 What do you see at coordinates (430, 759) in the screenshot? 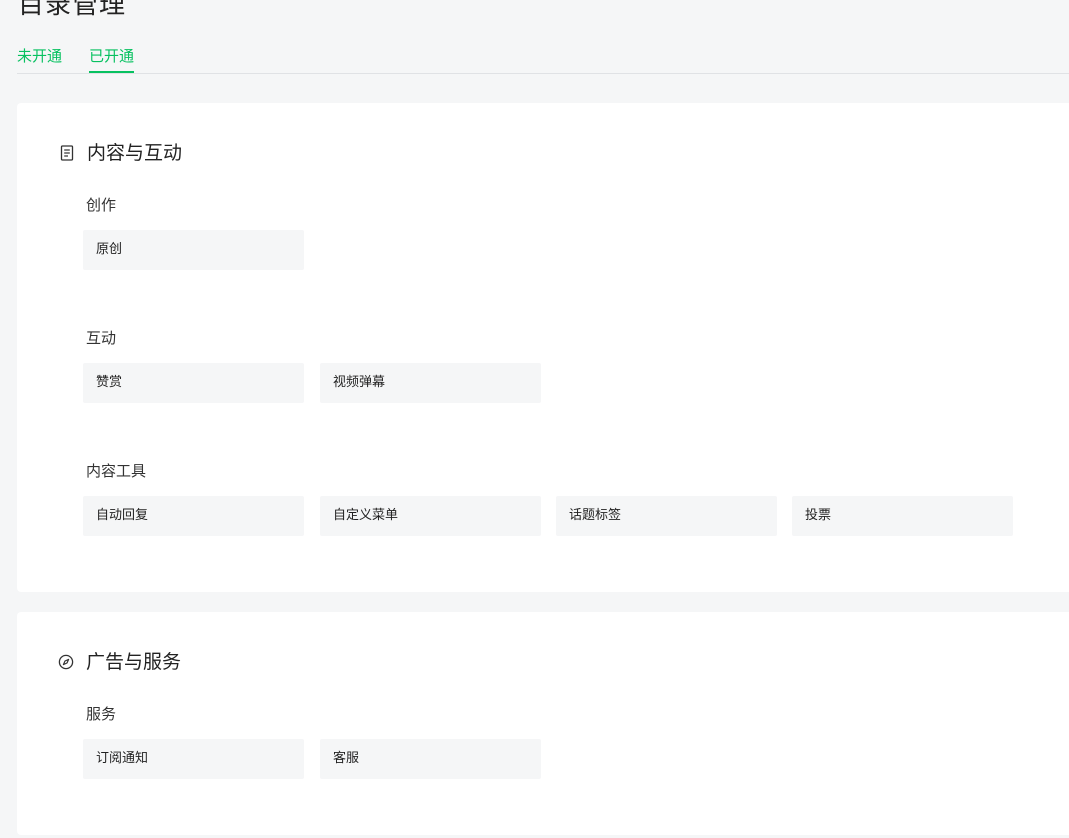
I see `feature-customer-service: 客服` at bounding box center [430, 759].